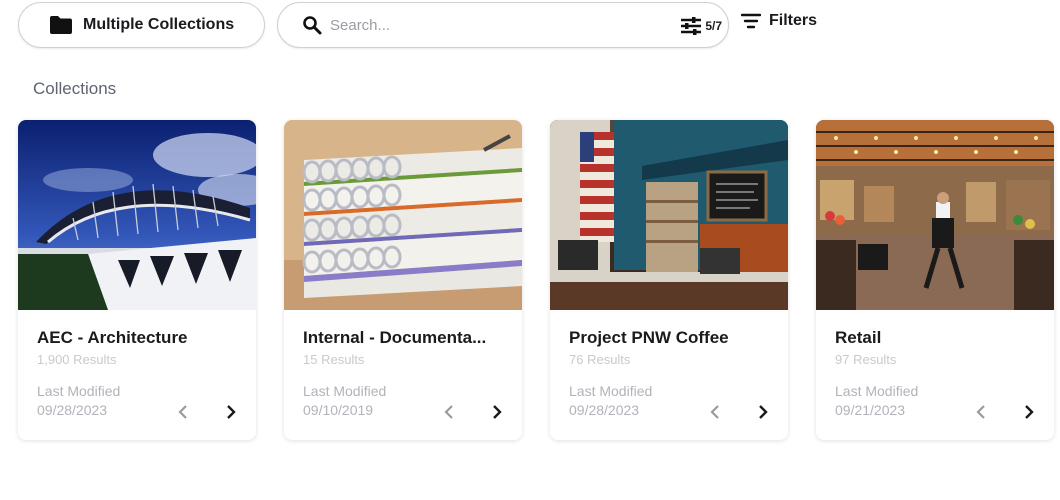 This screenshot has width=1060, height=500. Describe the element at coordinates (112, 337) in the screenshot. I see `card-title: AEC - Architecture` at that location.